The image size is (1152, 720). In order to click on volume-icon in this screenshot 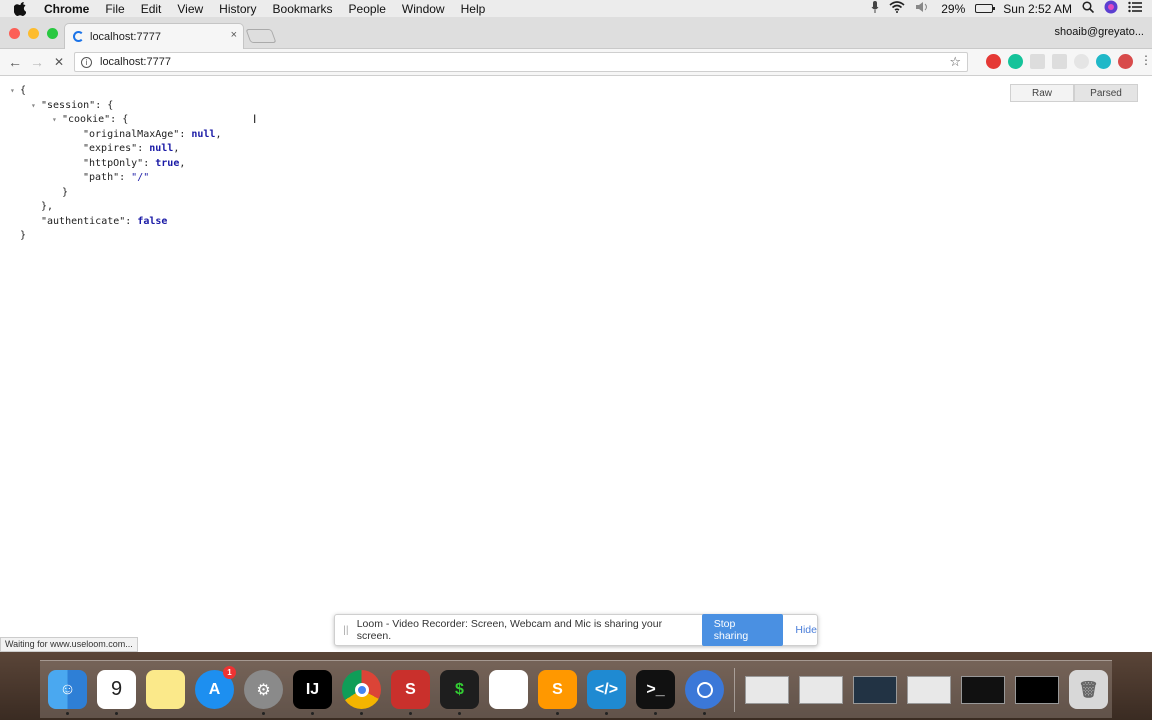, I will do `click(923, 8)`.